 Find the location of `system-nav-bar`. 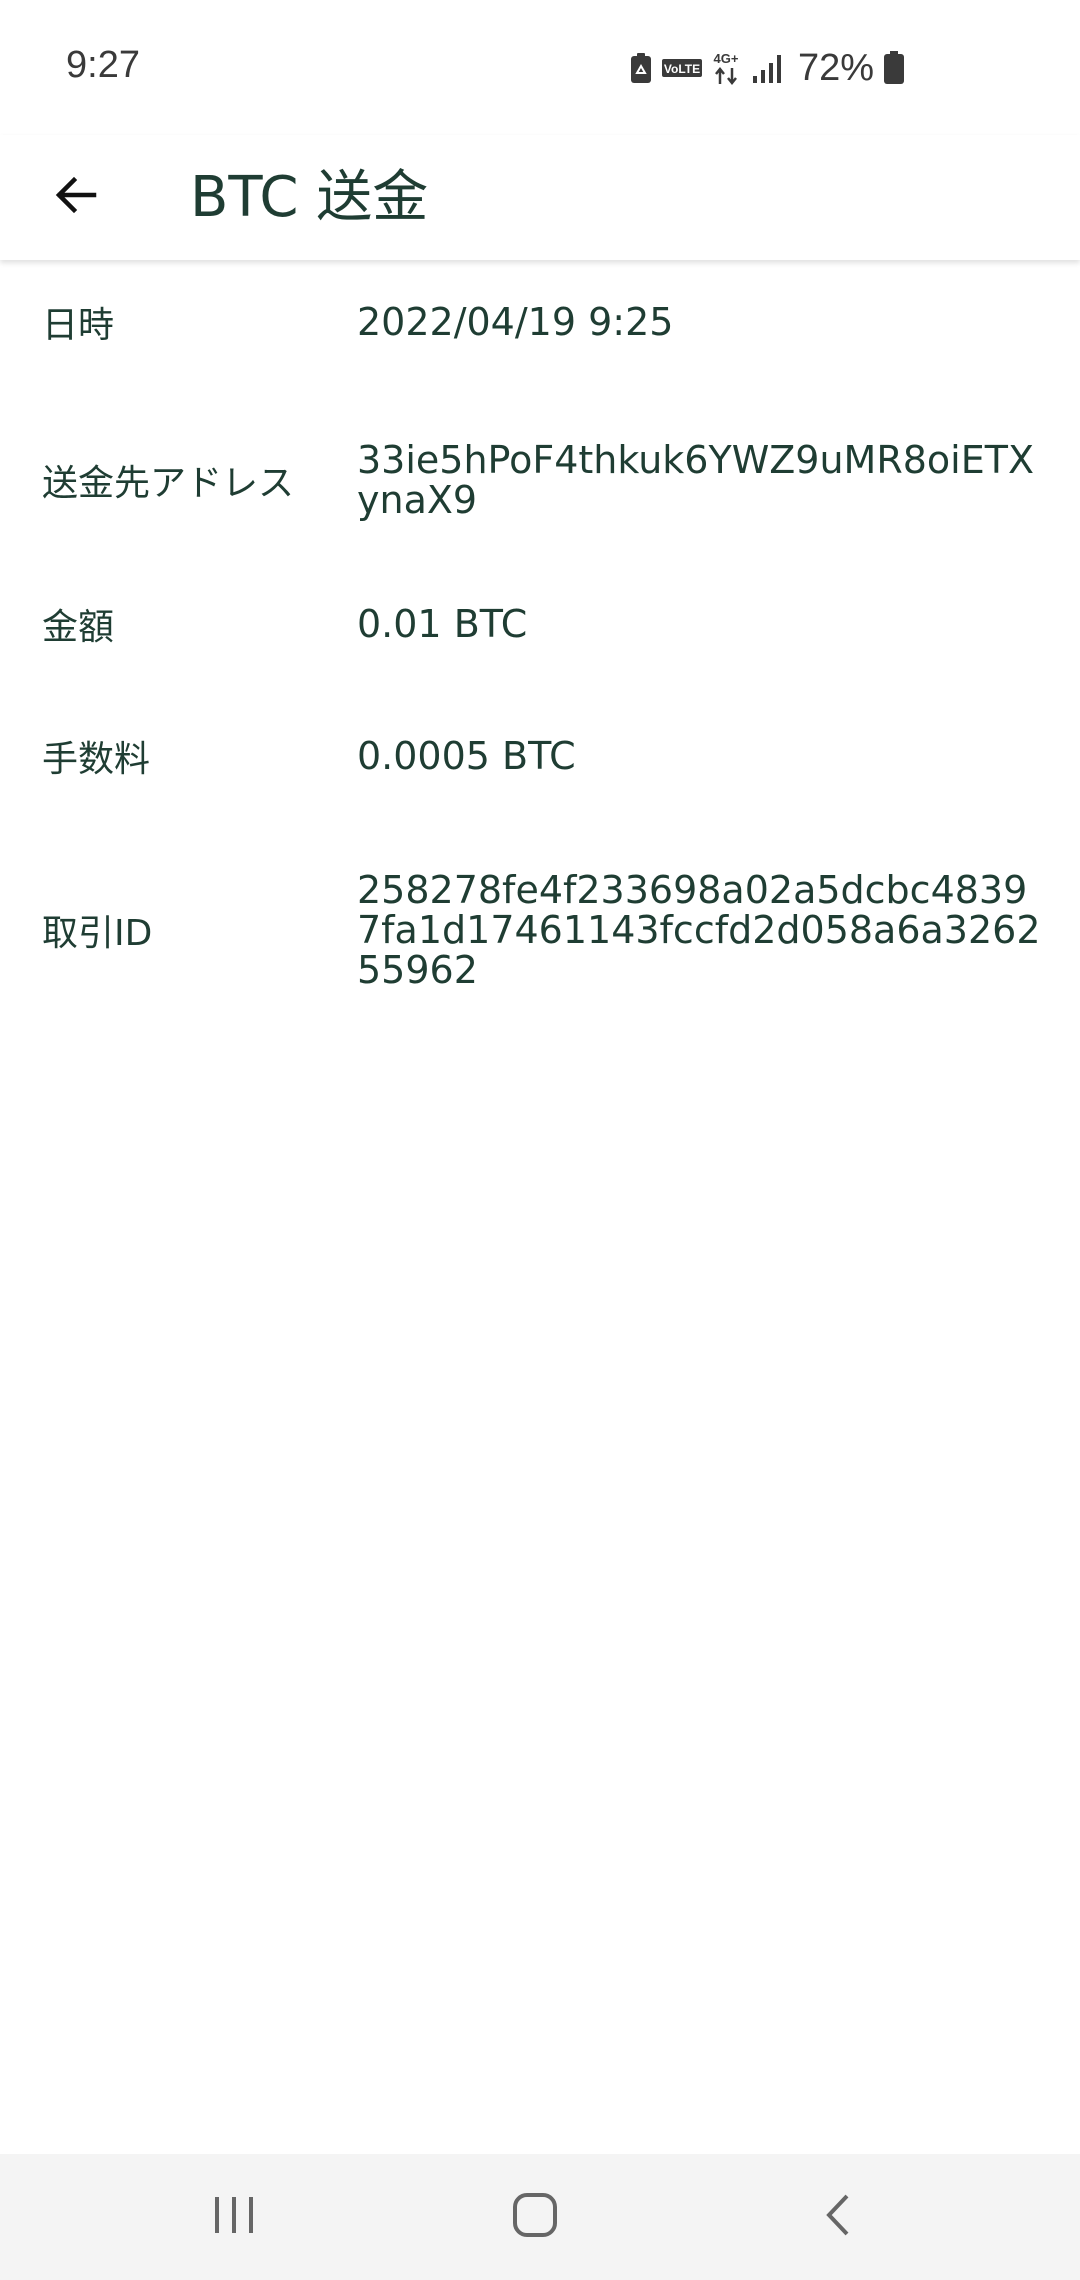

system-nav-bar is located at coordinates (540, 2217).